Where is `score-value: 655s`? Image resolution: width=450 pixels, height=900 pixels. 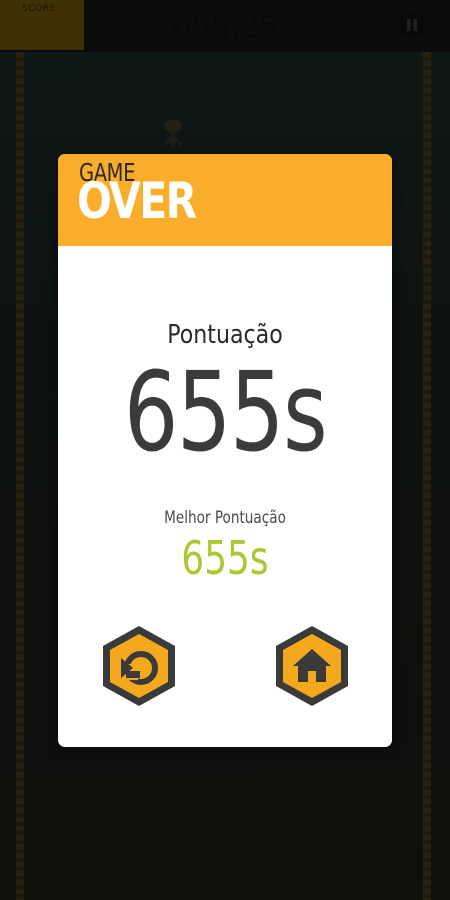
score-value: 655s is located at coordinates (225, 412).